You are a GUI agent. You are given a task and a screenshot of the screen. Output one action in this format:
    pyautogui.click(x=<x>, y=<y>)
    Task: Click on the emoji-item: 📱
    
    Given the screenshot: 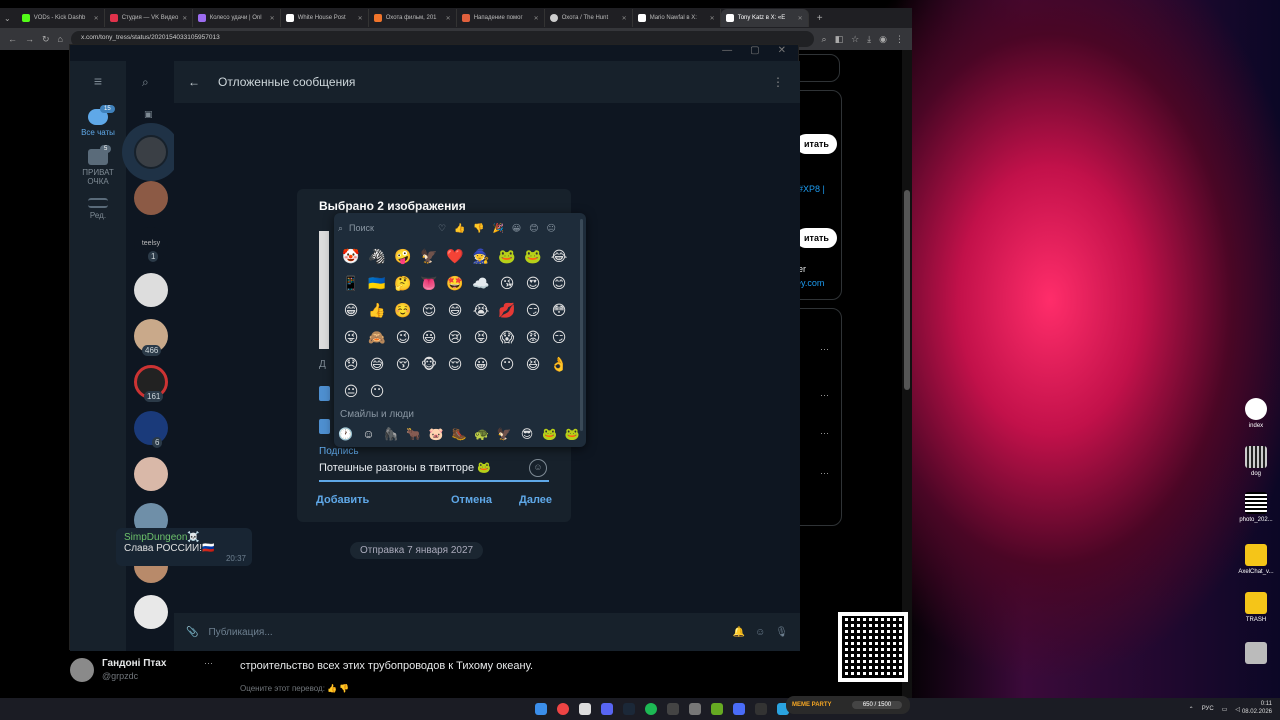 What is the action you would take?
    pyautogui.click(x=351, y=283)
    